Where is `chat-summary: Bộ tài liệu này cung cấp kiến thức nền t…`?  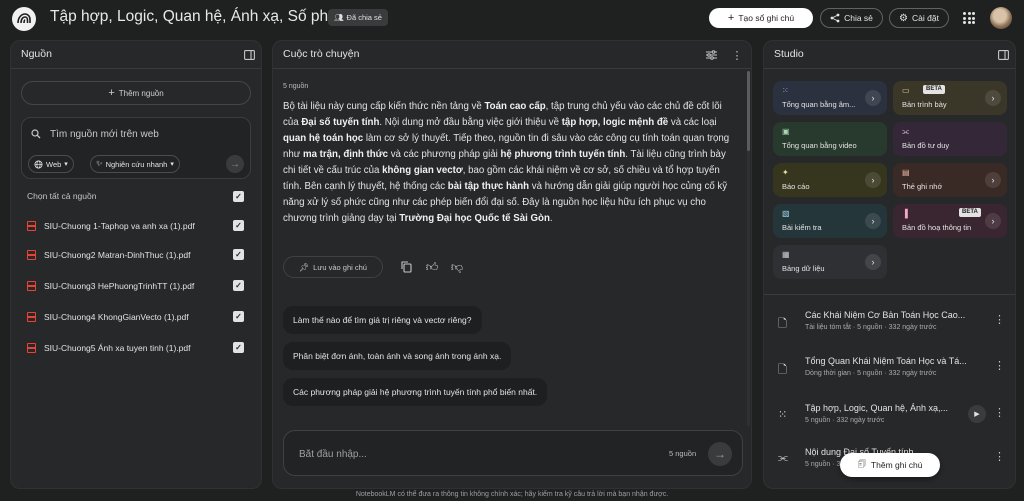
chat-summary: Bộ tài liệu này cung cấp kiến thức nền t… is located at coordinates (506, 162).